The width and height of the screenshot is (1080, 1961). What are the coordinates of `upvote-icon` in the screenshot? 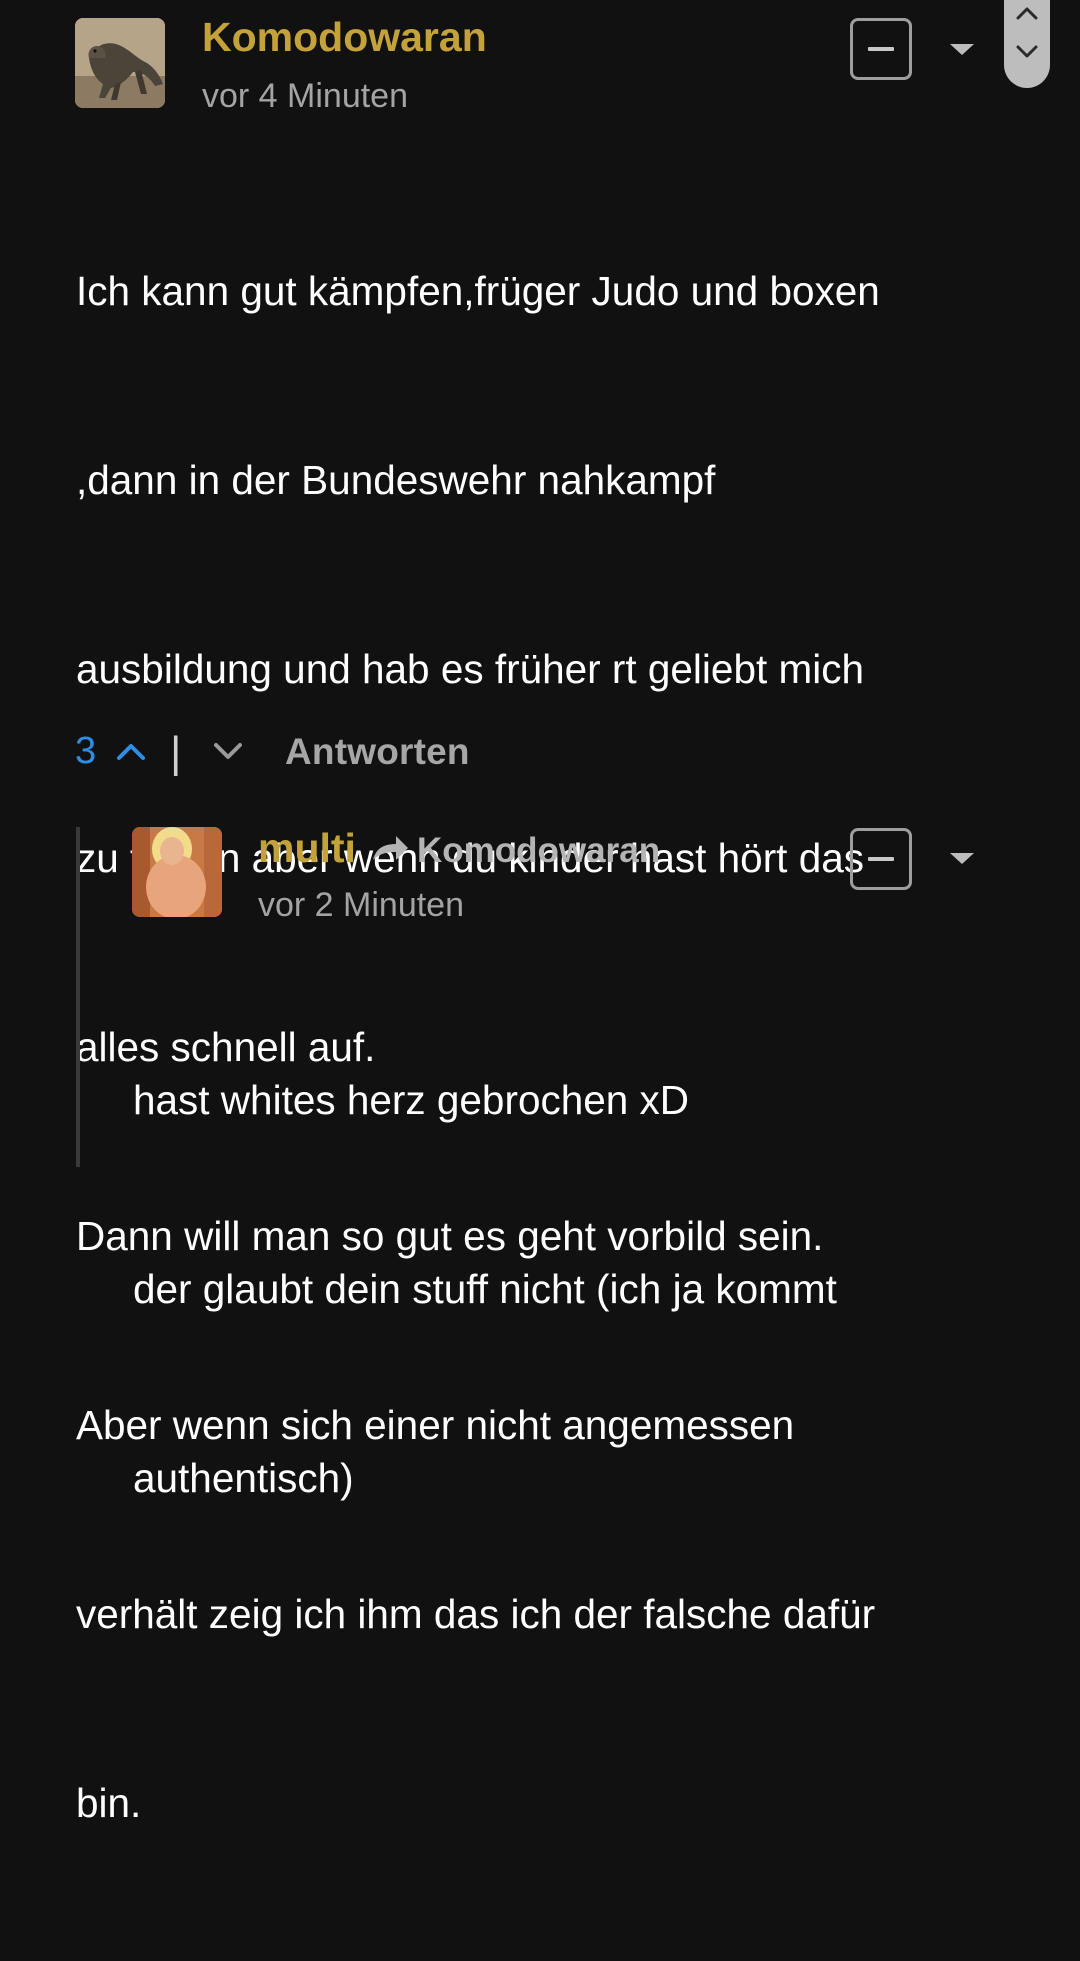 It's located at (131, 751).